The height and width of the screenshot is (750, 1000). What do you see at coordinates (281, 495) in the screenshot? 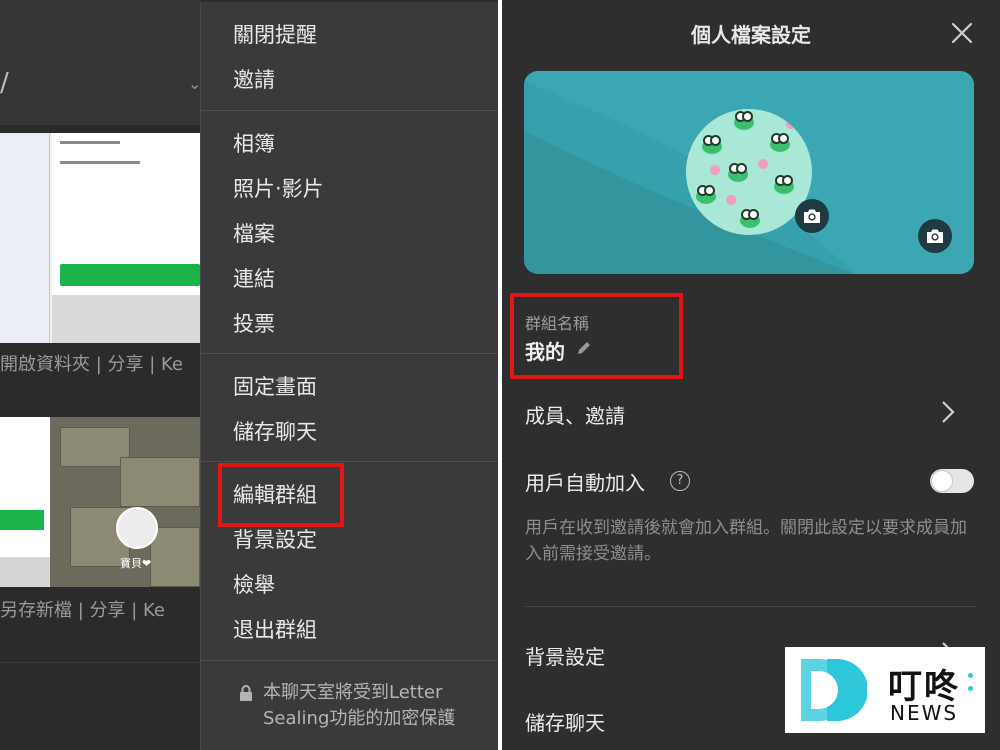
I see `highlight-box-edit-group` at bounding box center [281, 495].